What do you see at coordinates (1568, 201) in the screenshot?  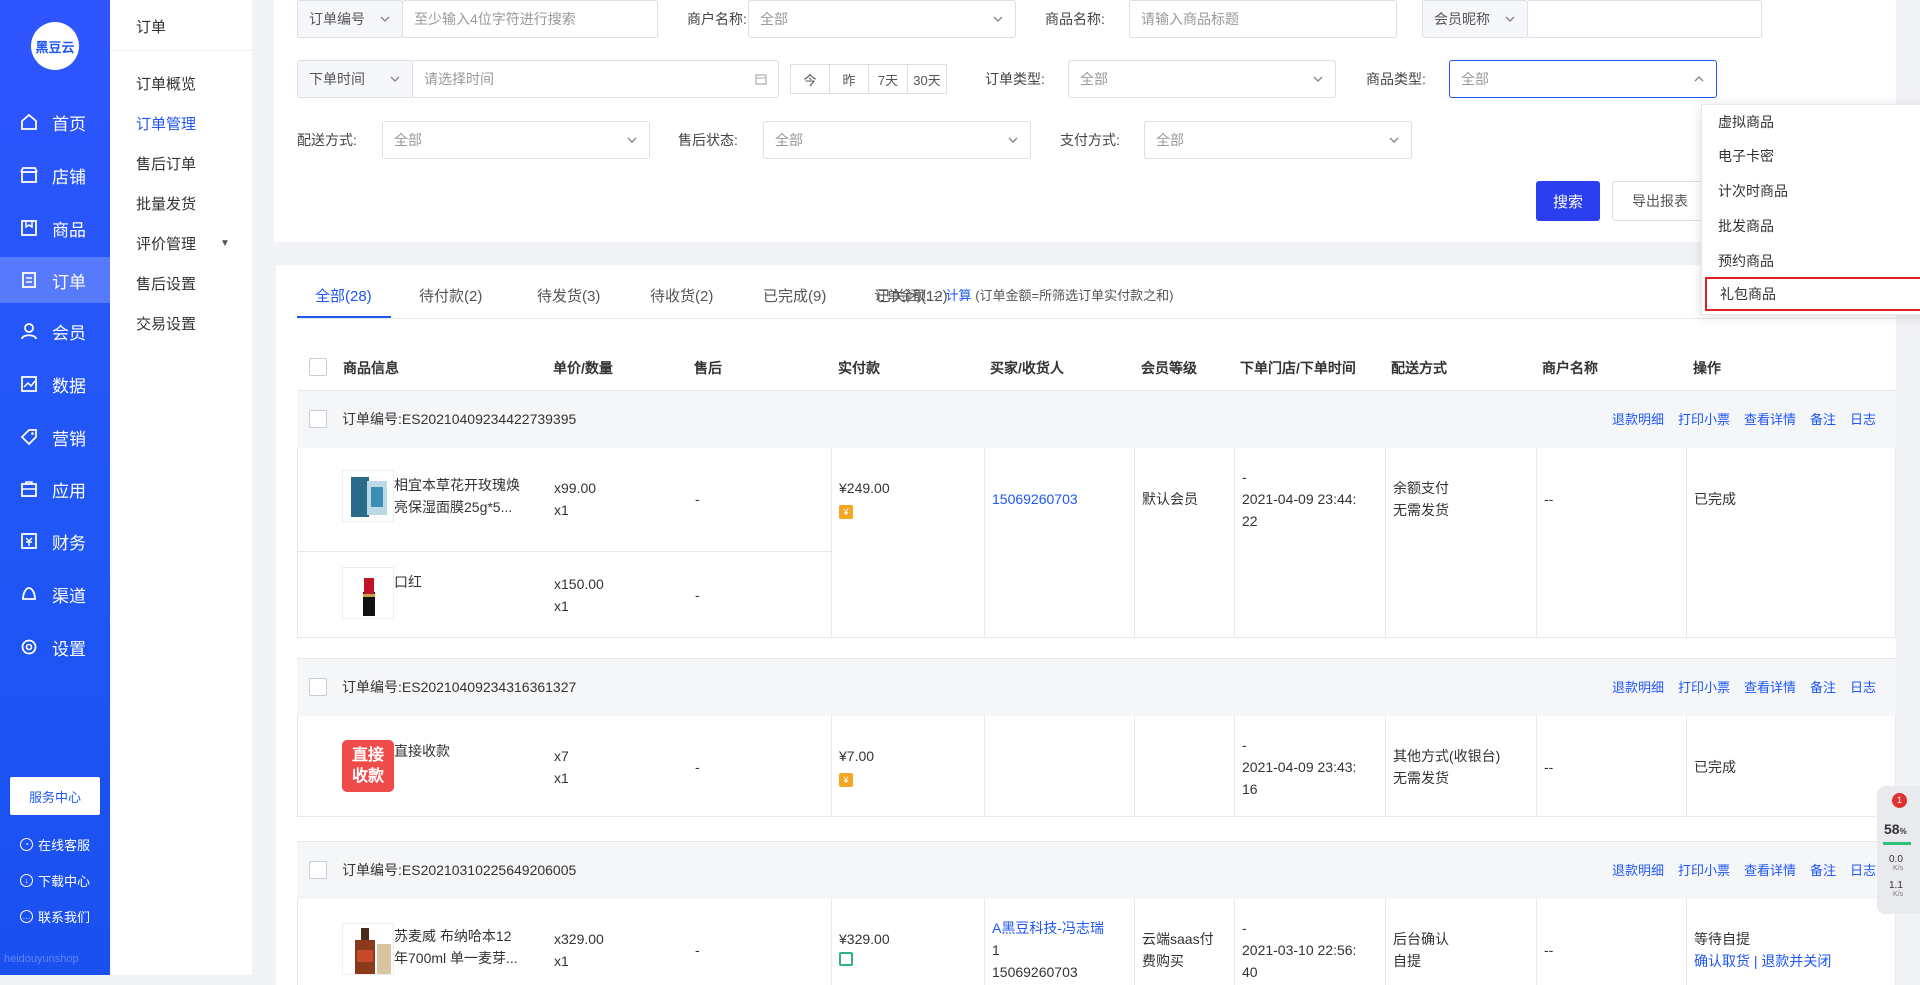 I see `search-button: 搜索` at bounding box center [1568, 201].